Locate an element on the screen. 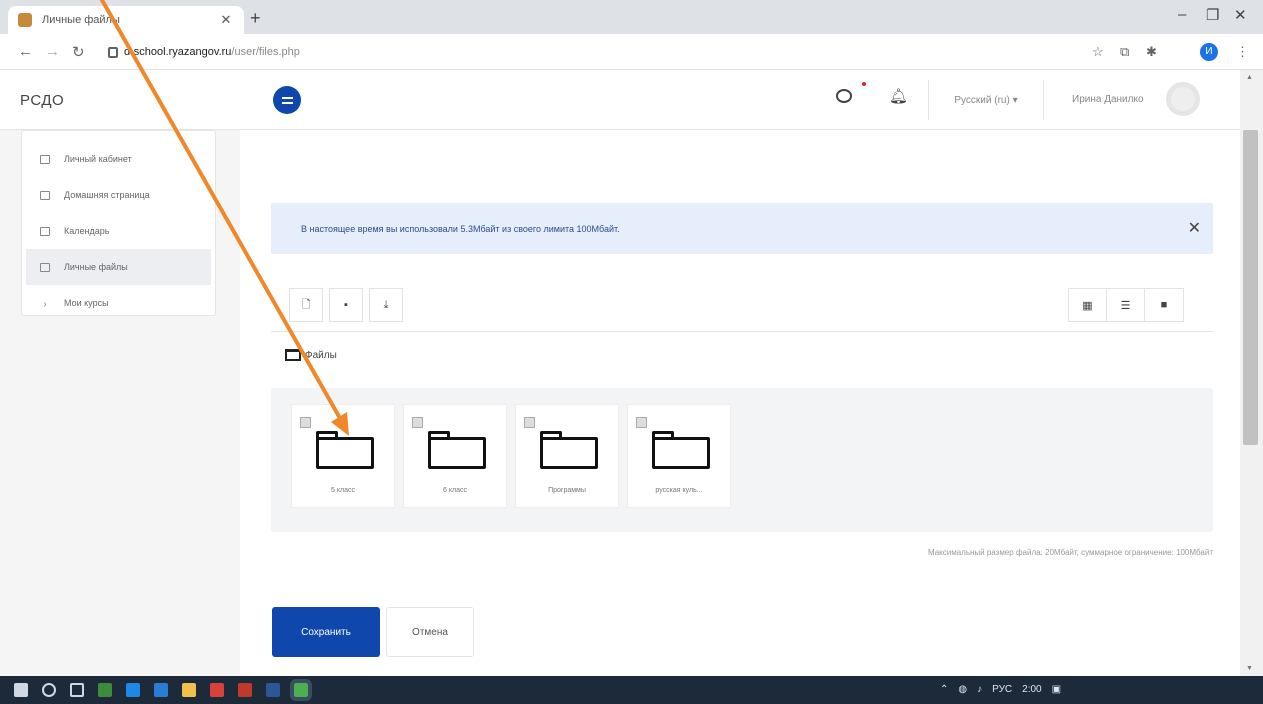 Image resolution: width=1263 pixels, height=704 pixels. chrome-icon is located at coordinates (301, 690).